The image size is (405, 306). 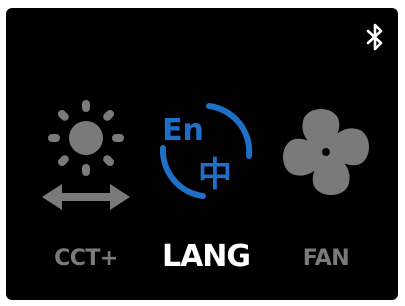 I want to click on language-icon-en: En, so click(x=183, y=130).